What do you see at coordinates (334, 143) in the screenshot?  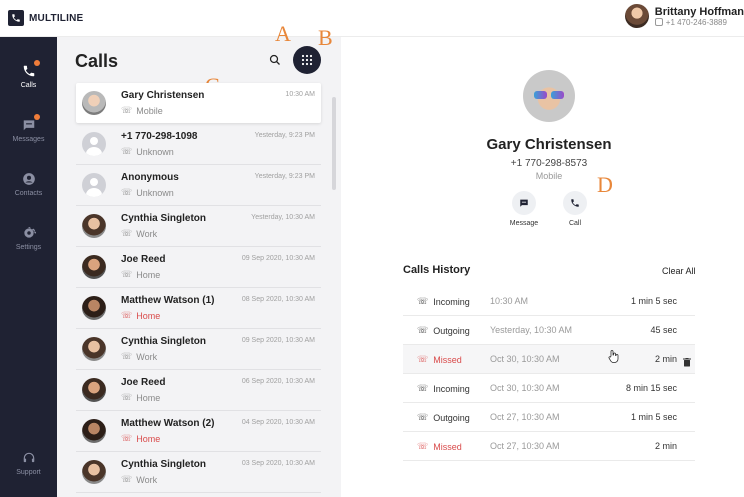 I see `scrollbar` at bounding box center [334, 143].